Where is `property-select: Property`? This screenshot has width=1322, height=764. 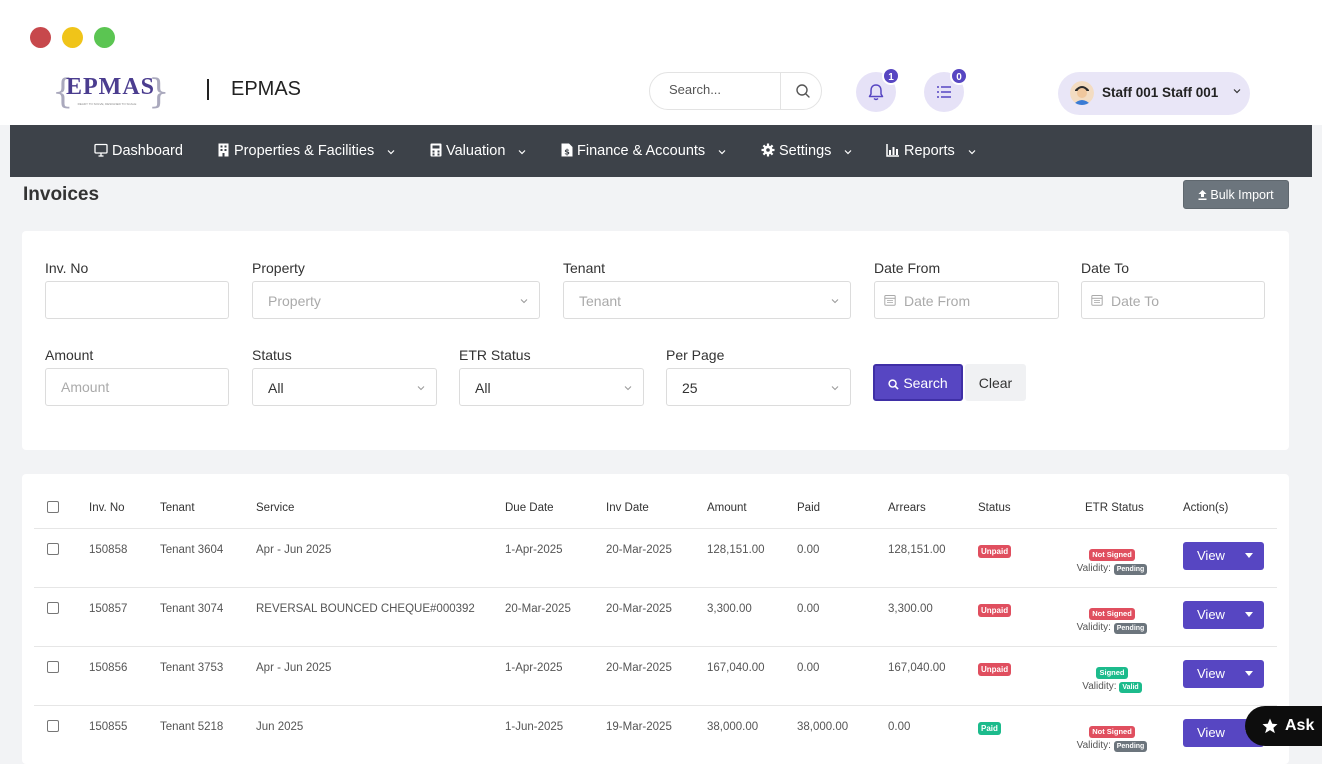
property-select: Property is located at coordinates (396, 300).